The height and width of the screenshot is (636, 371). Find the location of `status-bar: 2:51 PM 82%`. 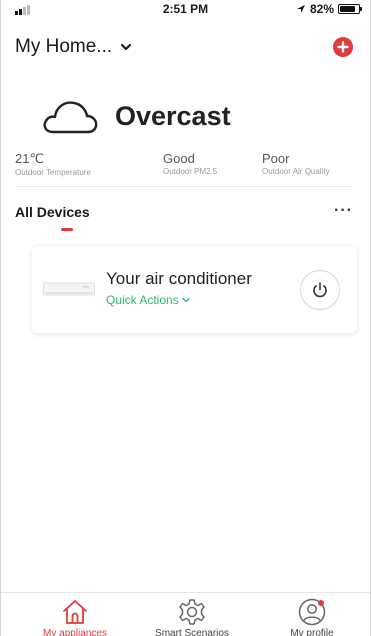

status-bar: 2:51 PM 82% is located at coordinates (185, 9).